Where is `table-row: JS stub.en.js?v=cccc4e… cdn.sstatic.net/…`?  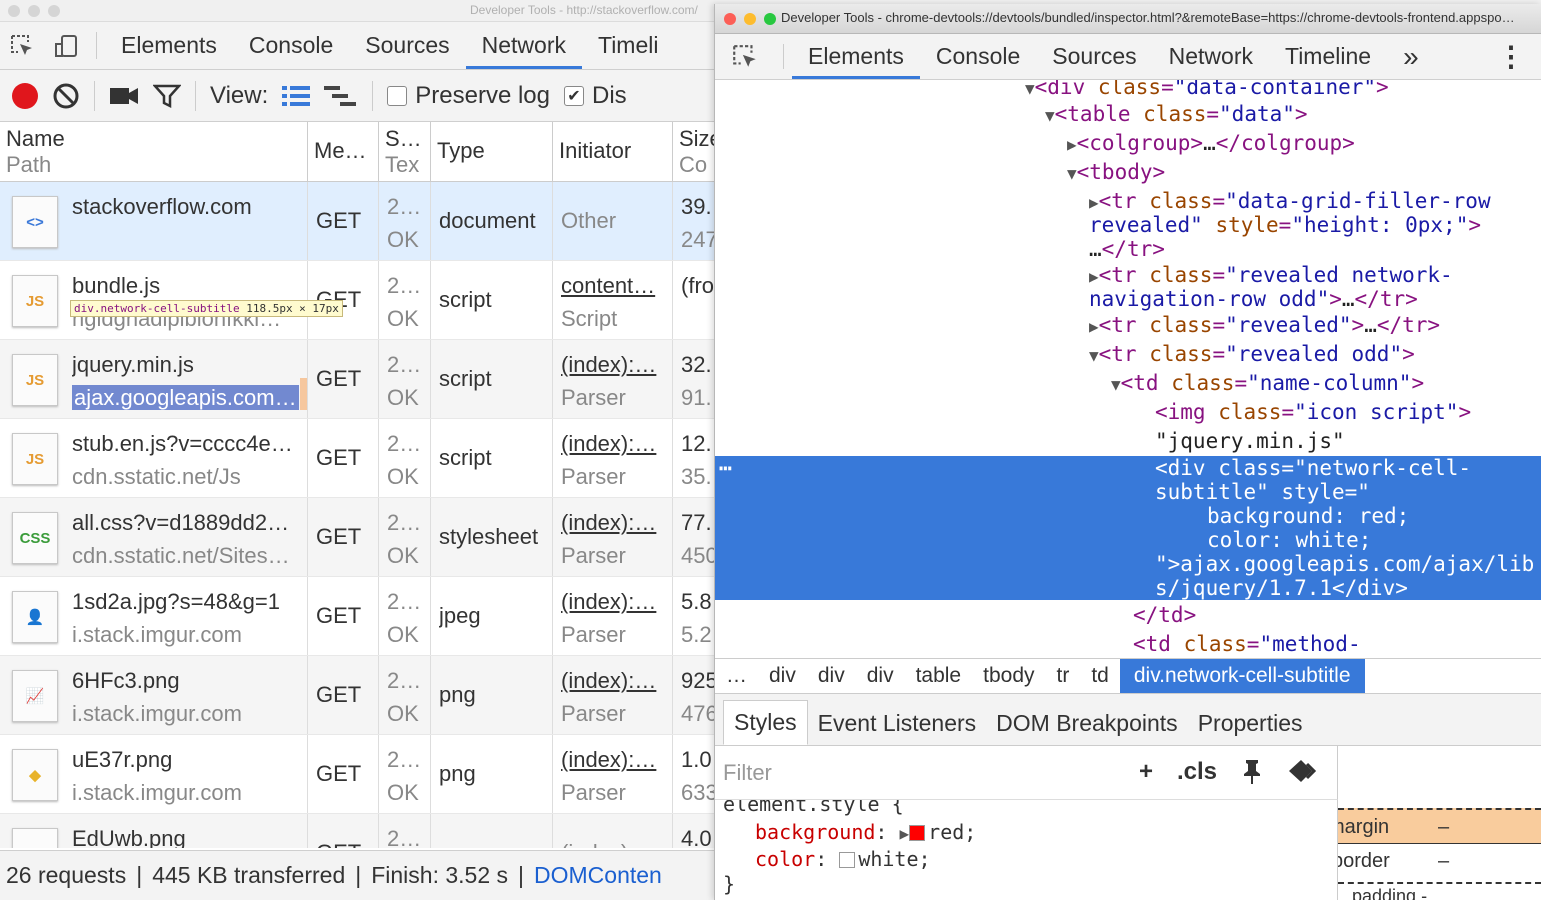 table-row: JS stub.en.js?v=cccc4e… cdn.sstatic.net/… is located at coordinates (357, 458).